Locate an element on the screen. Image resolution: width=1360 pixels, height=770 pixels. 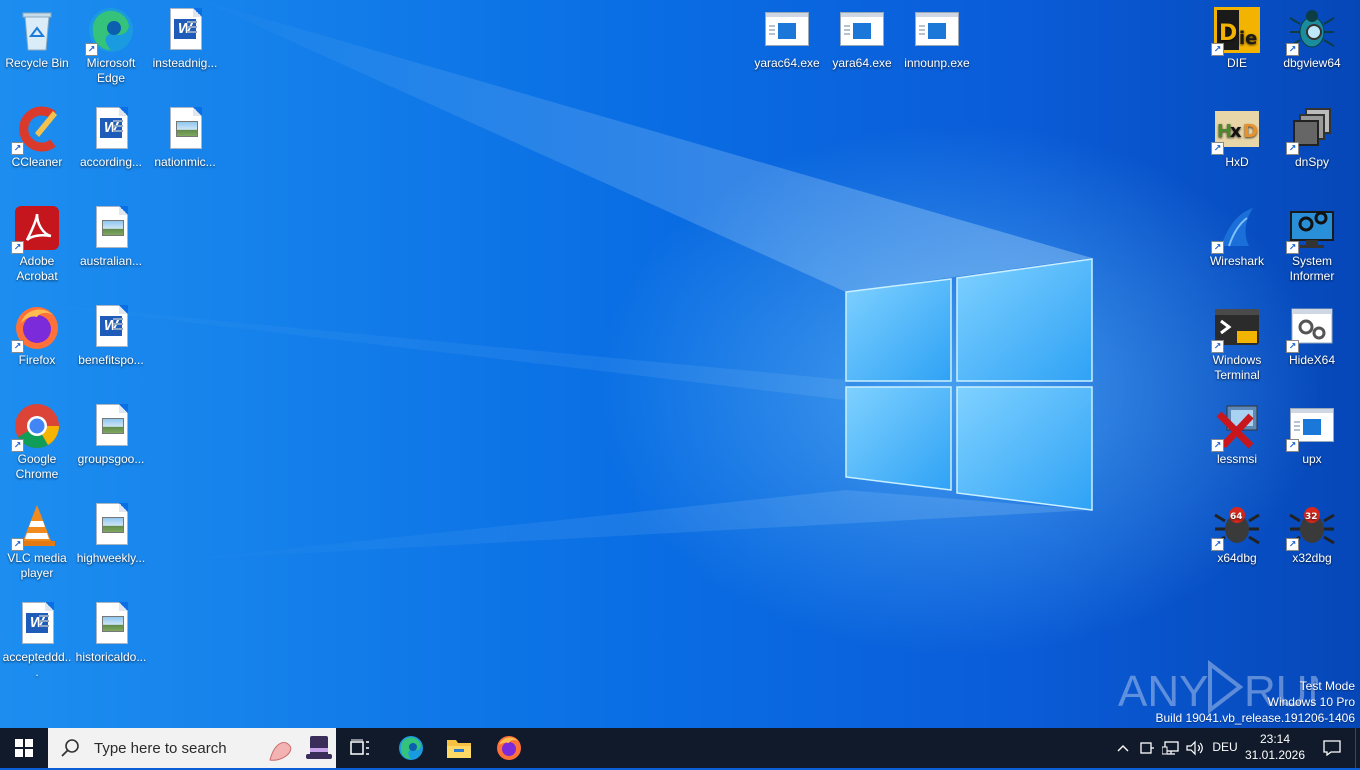
edge-icon: ↗ is located at coordinates (110, 31).